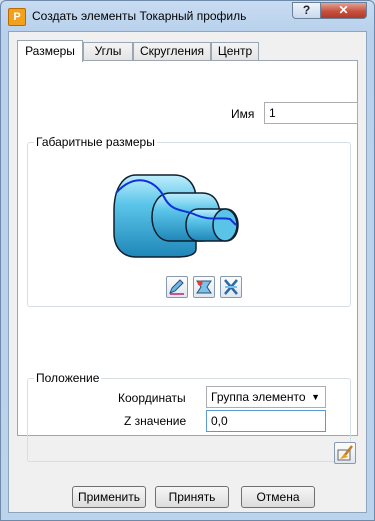  What do you see at coordinates (204, 287) in the screenshot?
I see `profile-select-icon` at bounding box center [204, 287].